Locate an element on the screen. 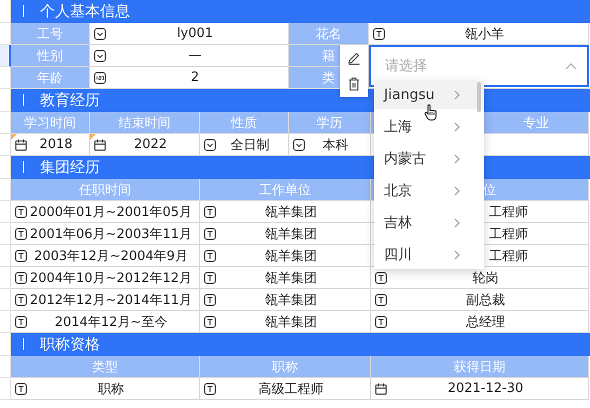 The width and height of the screenshot is (590, 408). column-header: 工作单位 is located at coordinates (285, 190).